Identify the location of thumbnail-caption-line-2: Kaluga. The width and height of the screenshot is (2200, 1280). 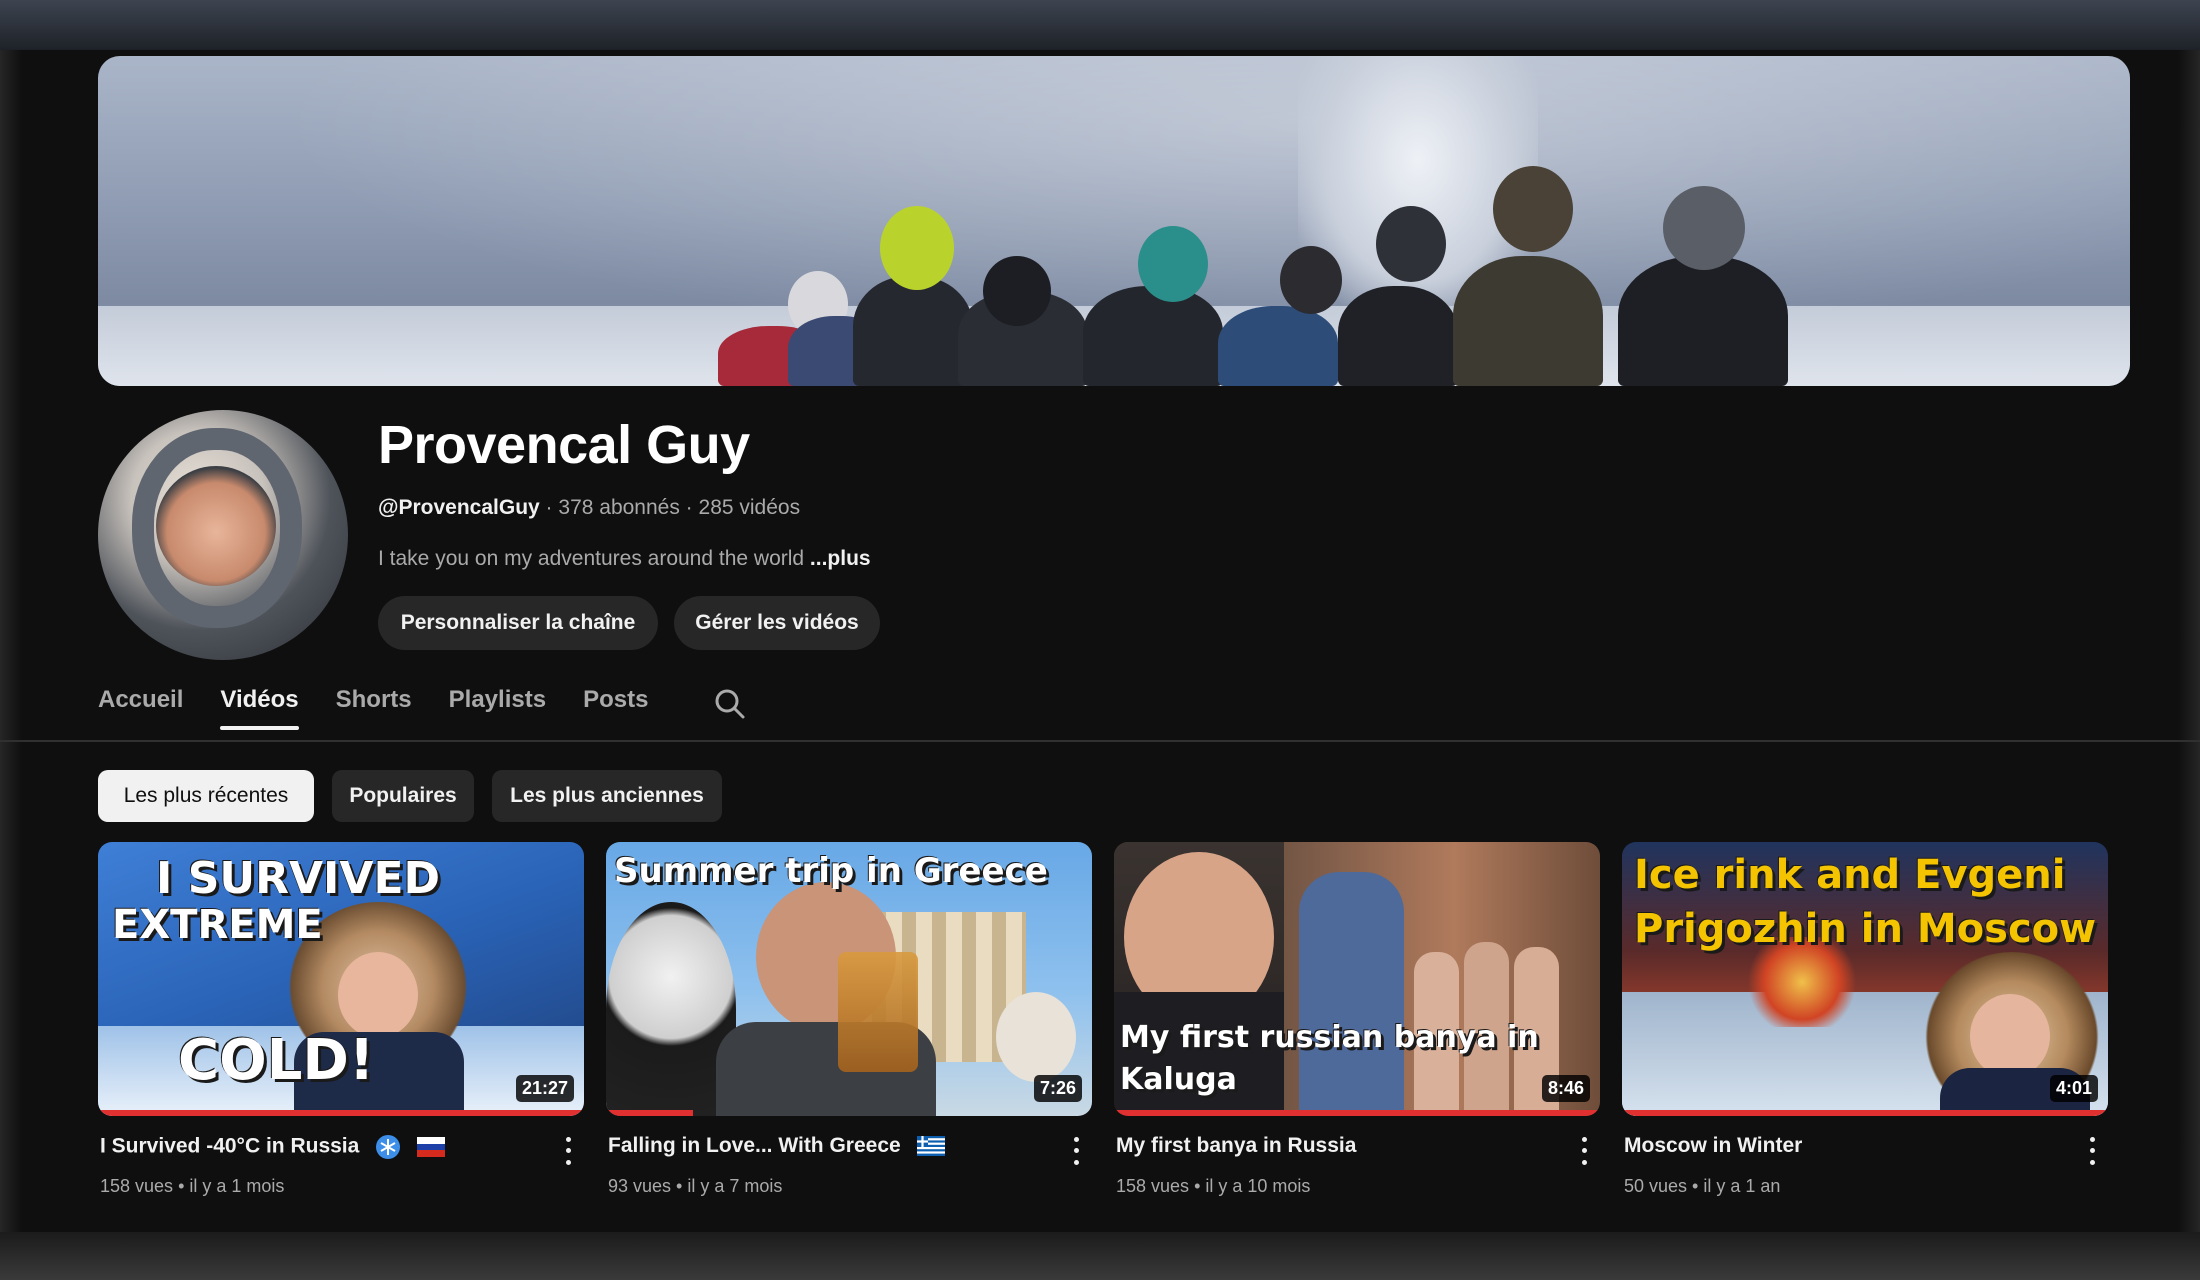
(1178, 1079).